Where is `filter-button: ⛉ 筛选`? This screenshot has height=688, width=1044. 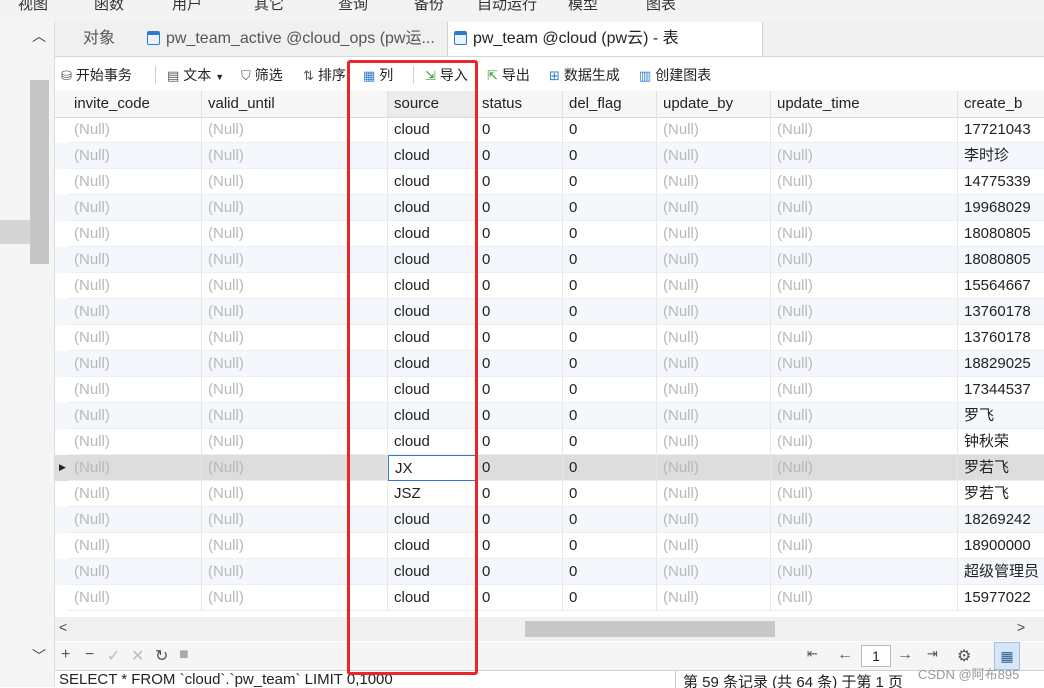
filter-button: ⛉ 筛选 is located at coordinates (262, 75).